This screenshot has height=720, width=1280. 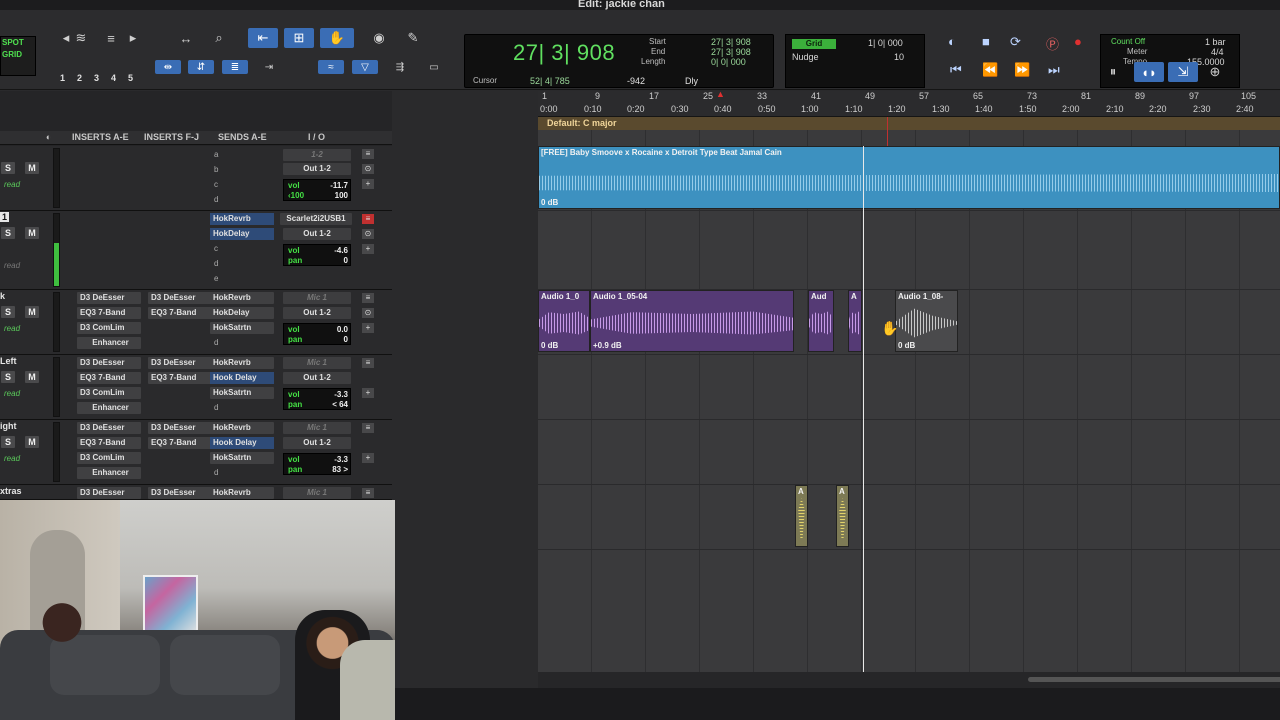 I want to click on solo-button: S, so click(x=8, y=442).